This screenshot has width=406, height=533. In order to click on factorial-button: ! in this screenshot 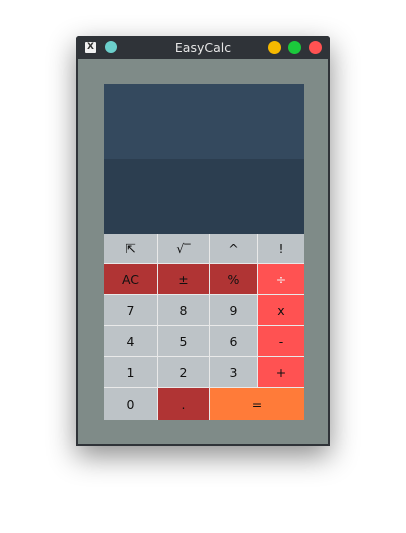, I will do `click(281, 249)`.